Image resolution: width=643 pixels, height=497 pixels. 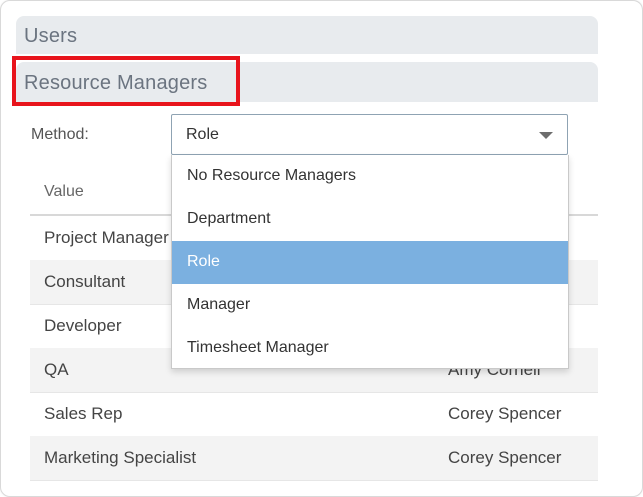 What do you see at coordinates (271, 175) in the screenshot?
I see `dropdown-option-label: No Resource Managers` at bounding box center [271, 175].